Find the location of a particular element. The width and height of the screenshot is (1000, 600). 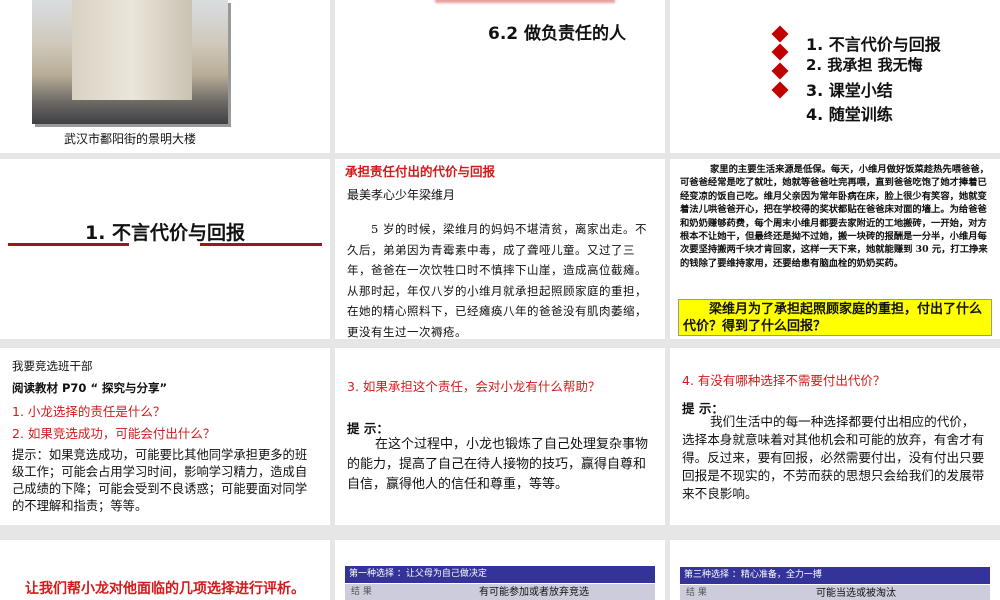

table-header: 第一种选择 ：让父母为自己做决定 is located at coordinates (500, 574).